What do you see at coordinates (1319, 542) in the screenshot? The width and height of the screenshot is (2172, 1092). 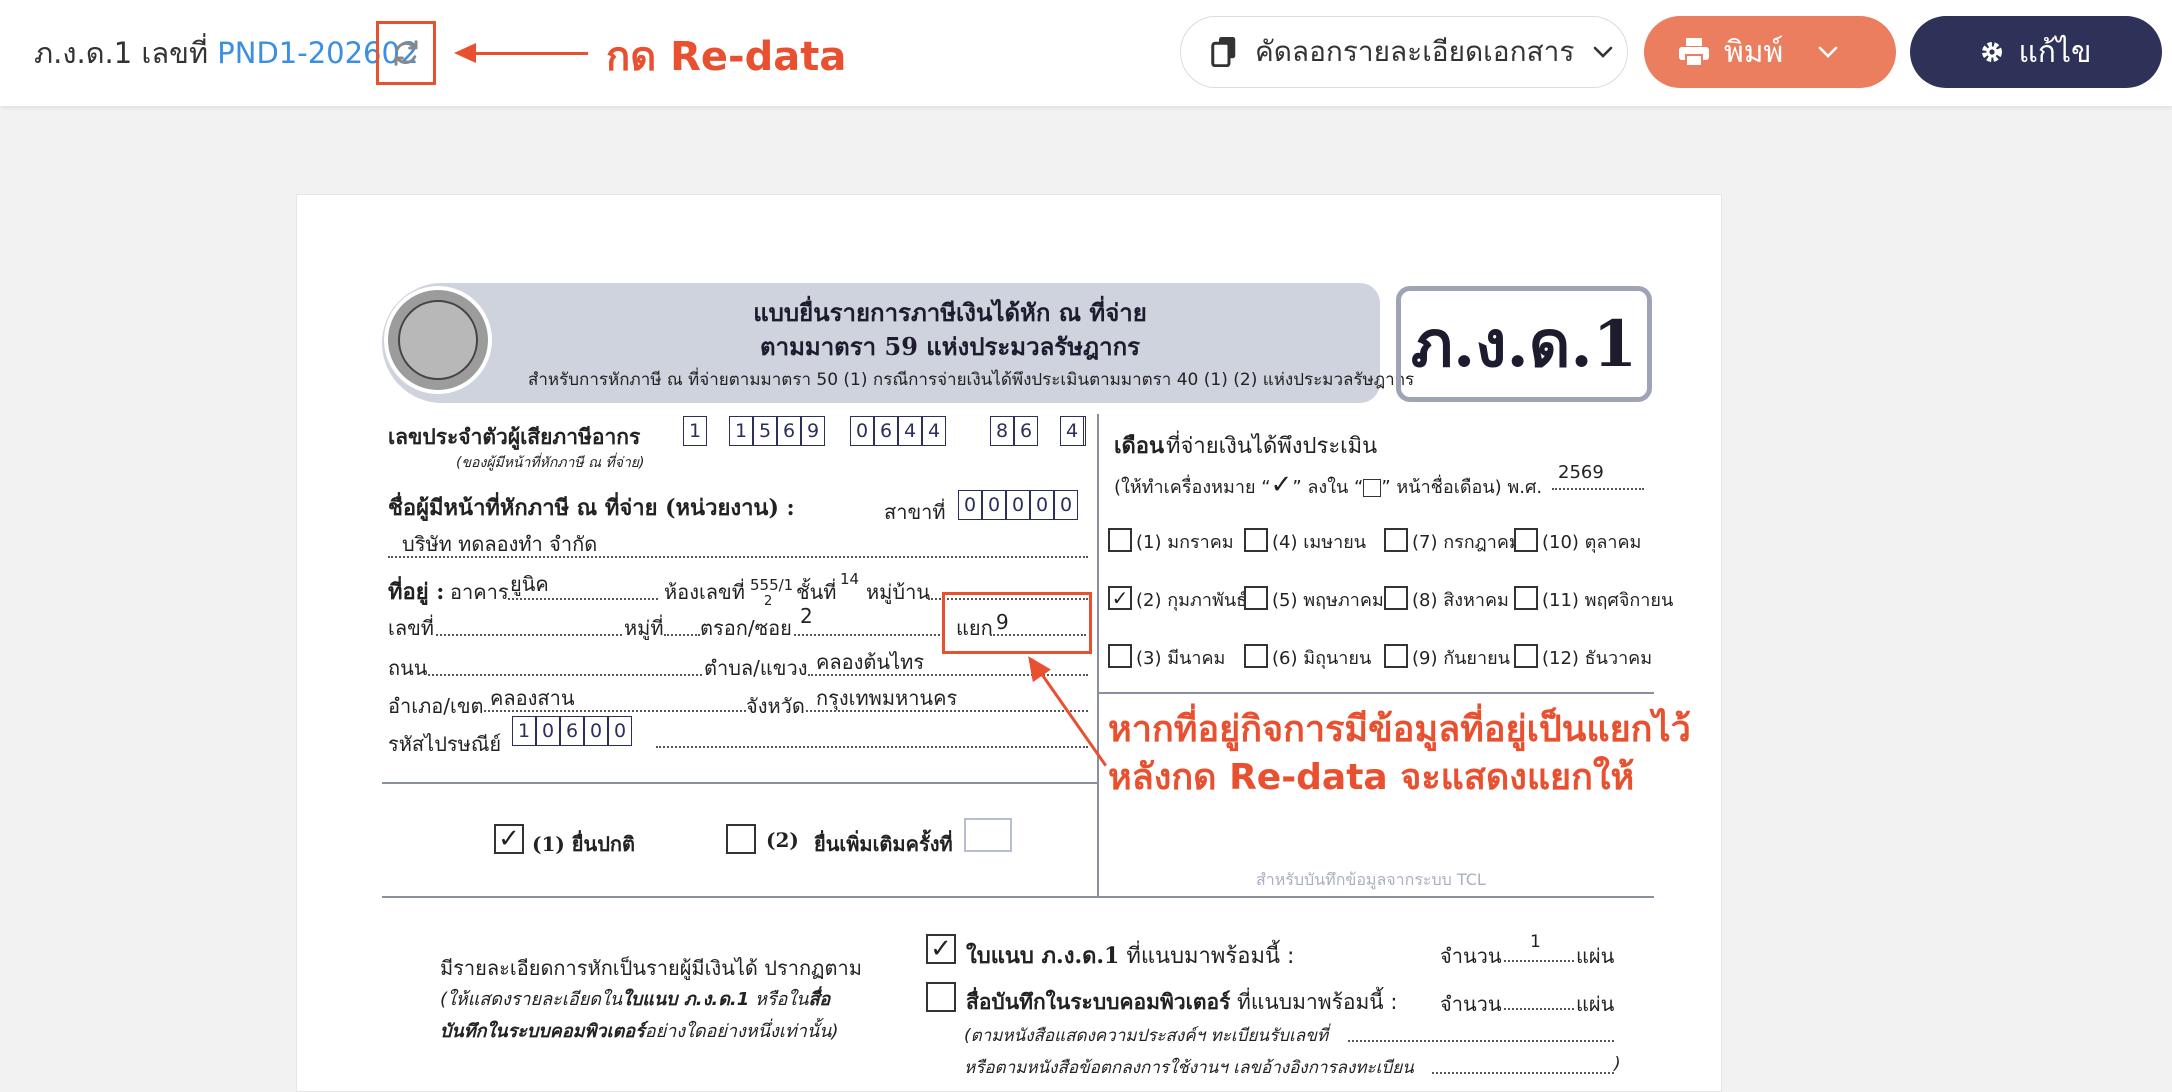 I see `month-label: (4) เมษายน` at bounding box center [1319, 542].